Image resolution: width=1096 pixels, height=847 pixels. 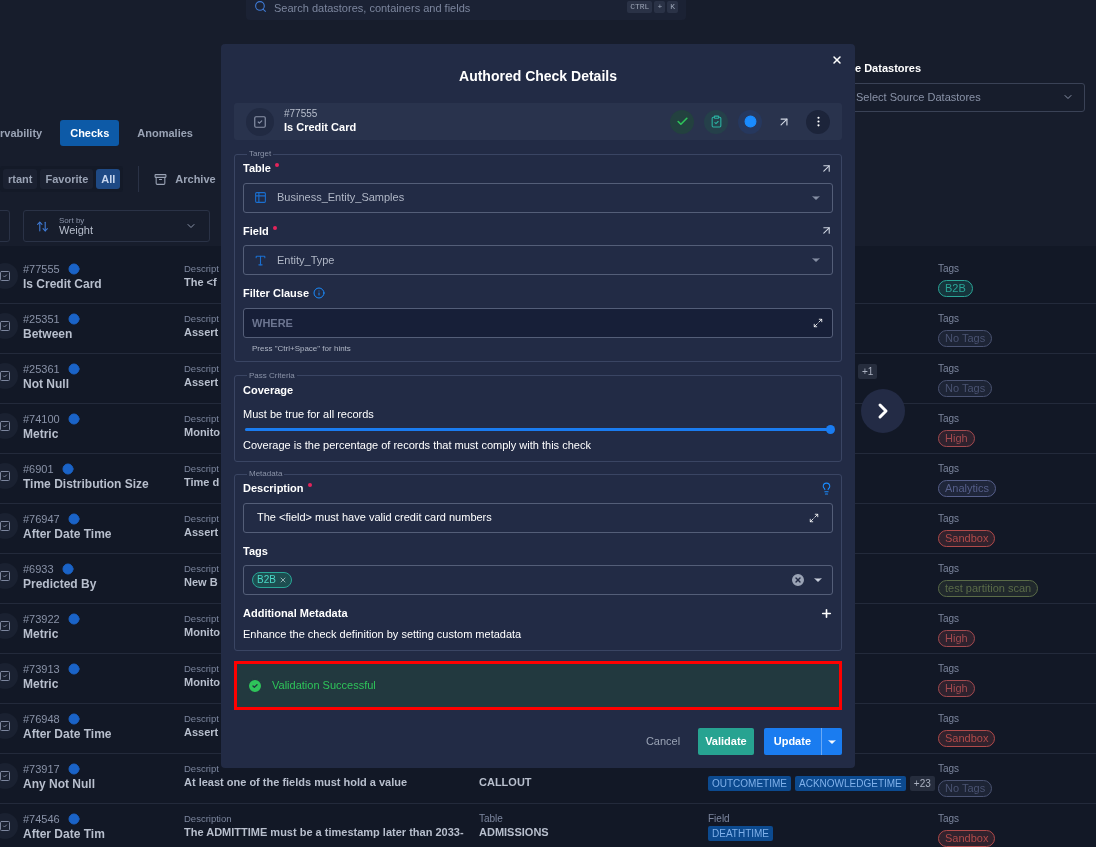 I want to click on status-button, so click(x=682, y=121).